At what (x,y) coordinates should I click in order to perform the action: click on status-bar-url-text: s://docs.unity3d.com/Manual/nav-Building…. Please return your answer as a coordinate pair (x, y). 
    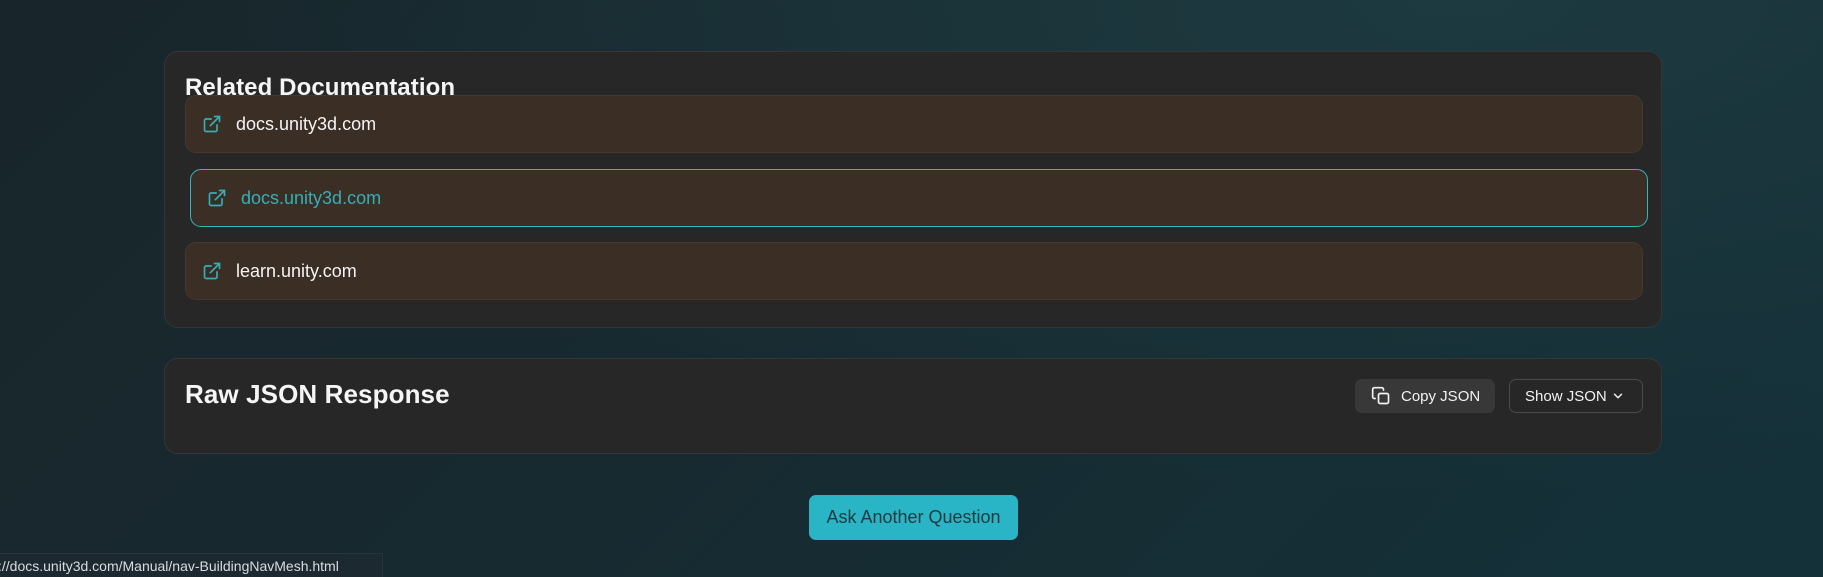
    Looking at the image, I should click on (169, 566).